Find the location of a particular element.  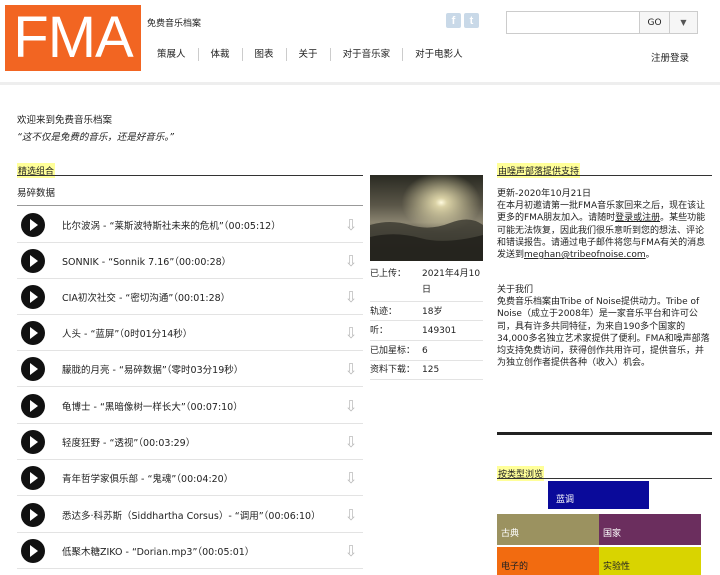

info-tracks: 轨迹： 18岁 is located at coordinates (426, 312).